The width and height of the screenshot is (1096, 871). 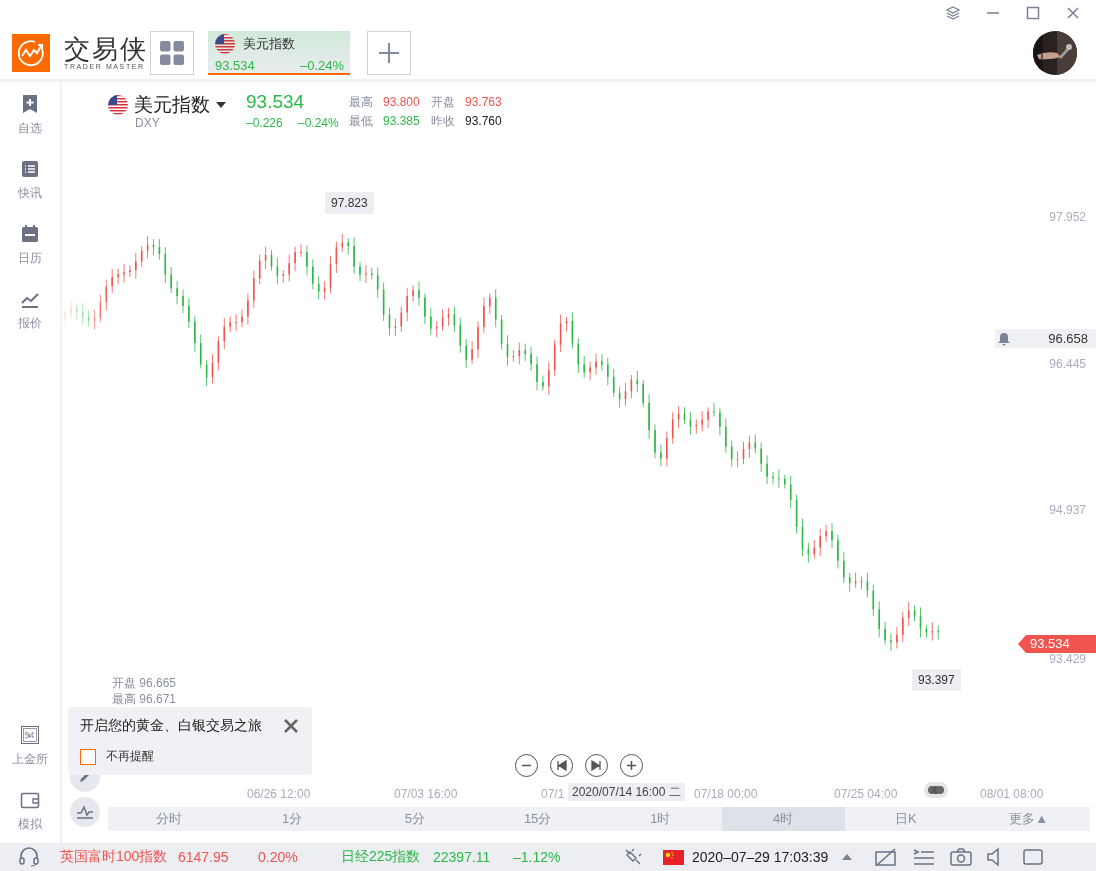 I want to click on price-axis-label: 93.429, so click(x=1067, y=659).